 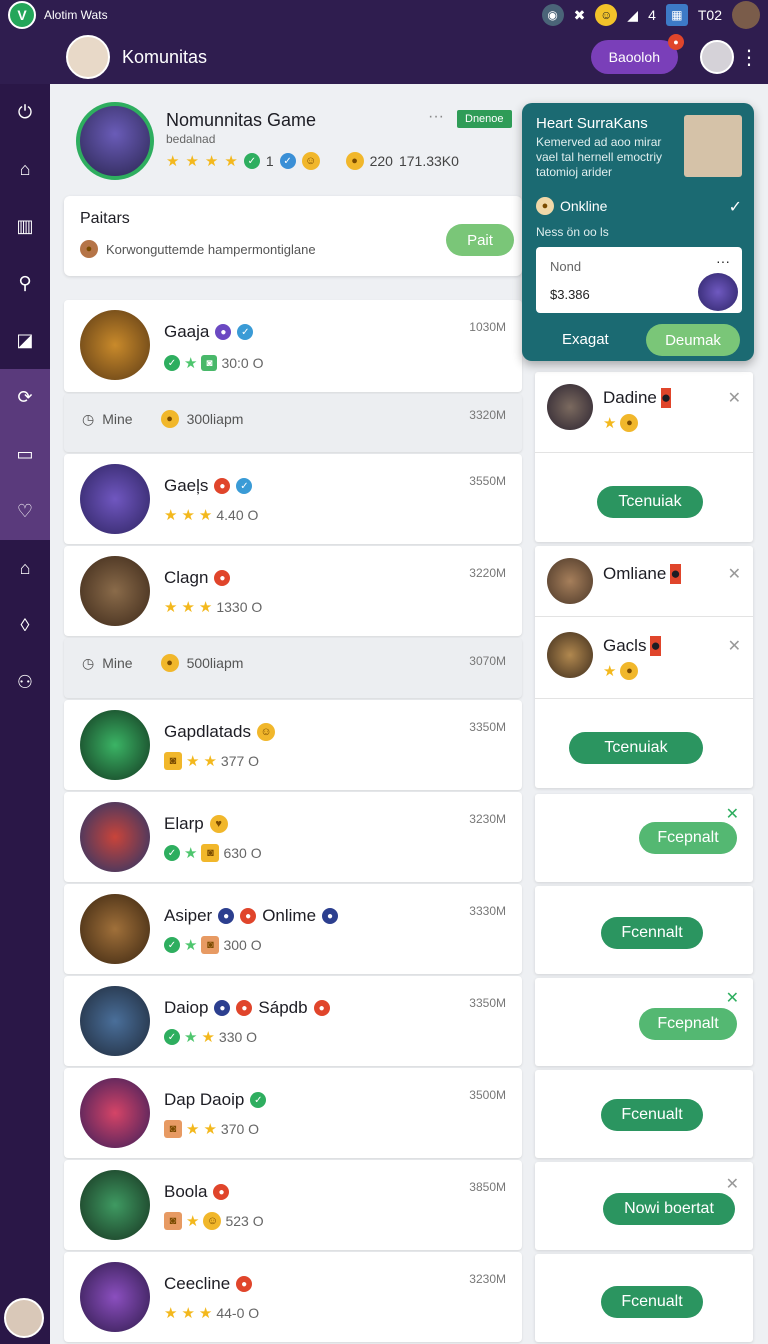 I want to click on header-pill-button: Baooloh ●, so click(x=637, y=54).